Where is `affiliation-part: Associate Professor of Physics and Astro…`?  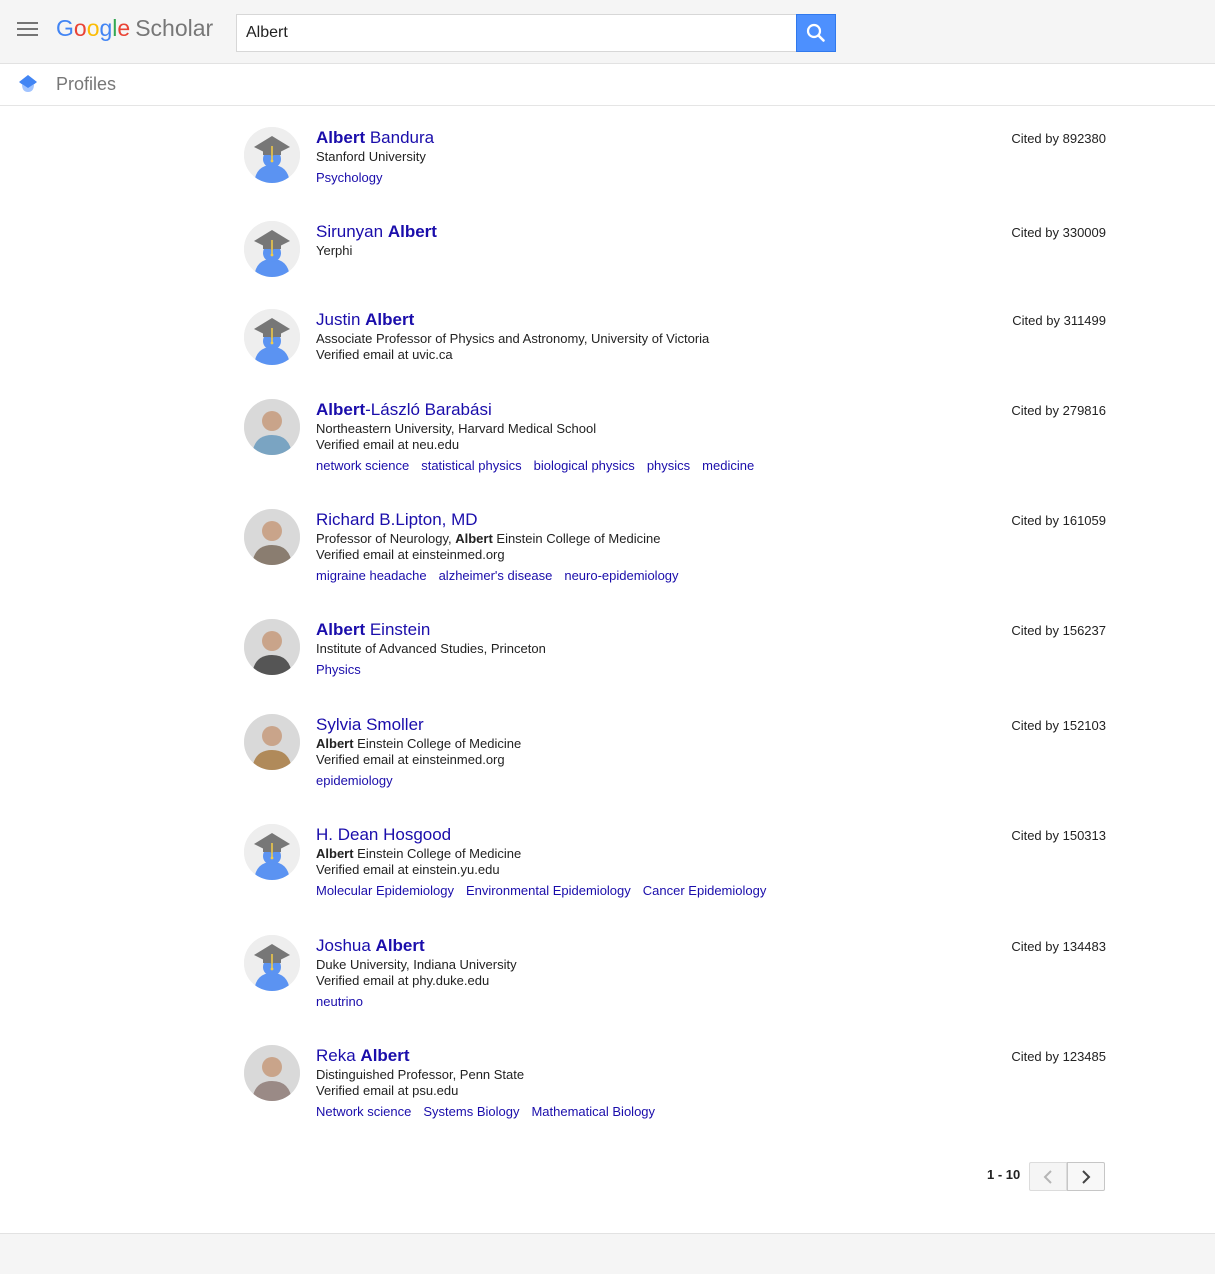
affiliation-part: Associate Professor of Physics and Astro… is located at coordinates (513, 338).